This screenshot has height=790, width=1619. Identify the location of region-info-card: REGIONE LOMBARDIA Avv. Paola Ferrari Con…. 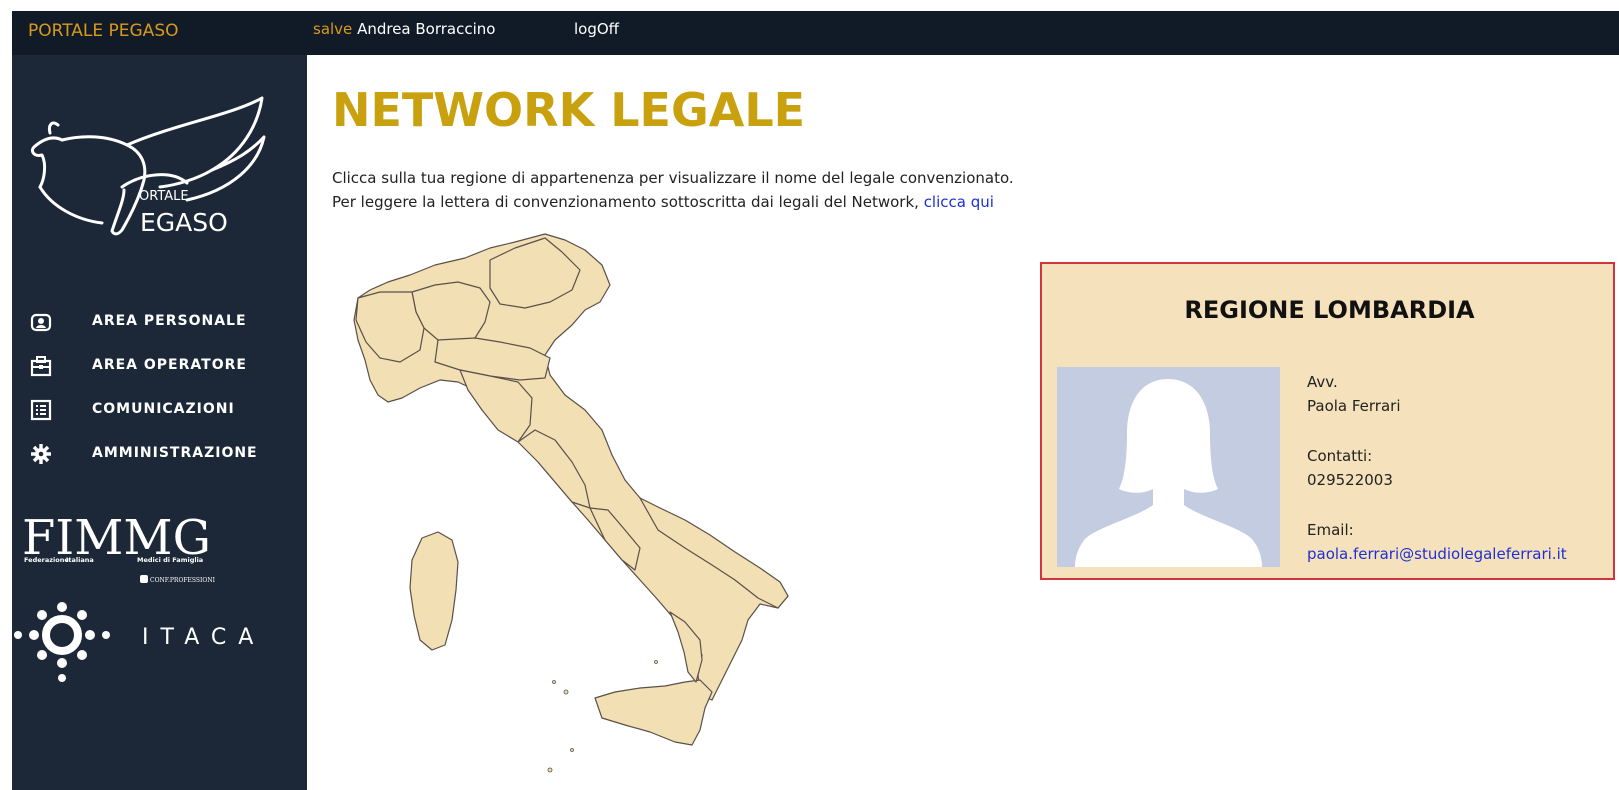
(1327, 421).